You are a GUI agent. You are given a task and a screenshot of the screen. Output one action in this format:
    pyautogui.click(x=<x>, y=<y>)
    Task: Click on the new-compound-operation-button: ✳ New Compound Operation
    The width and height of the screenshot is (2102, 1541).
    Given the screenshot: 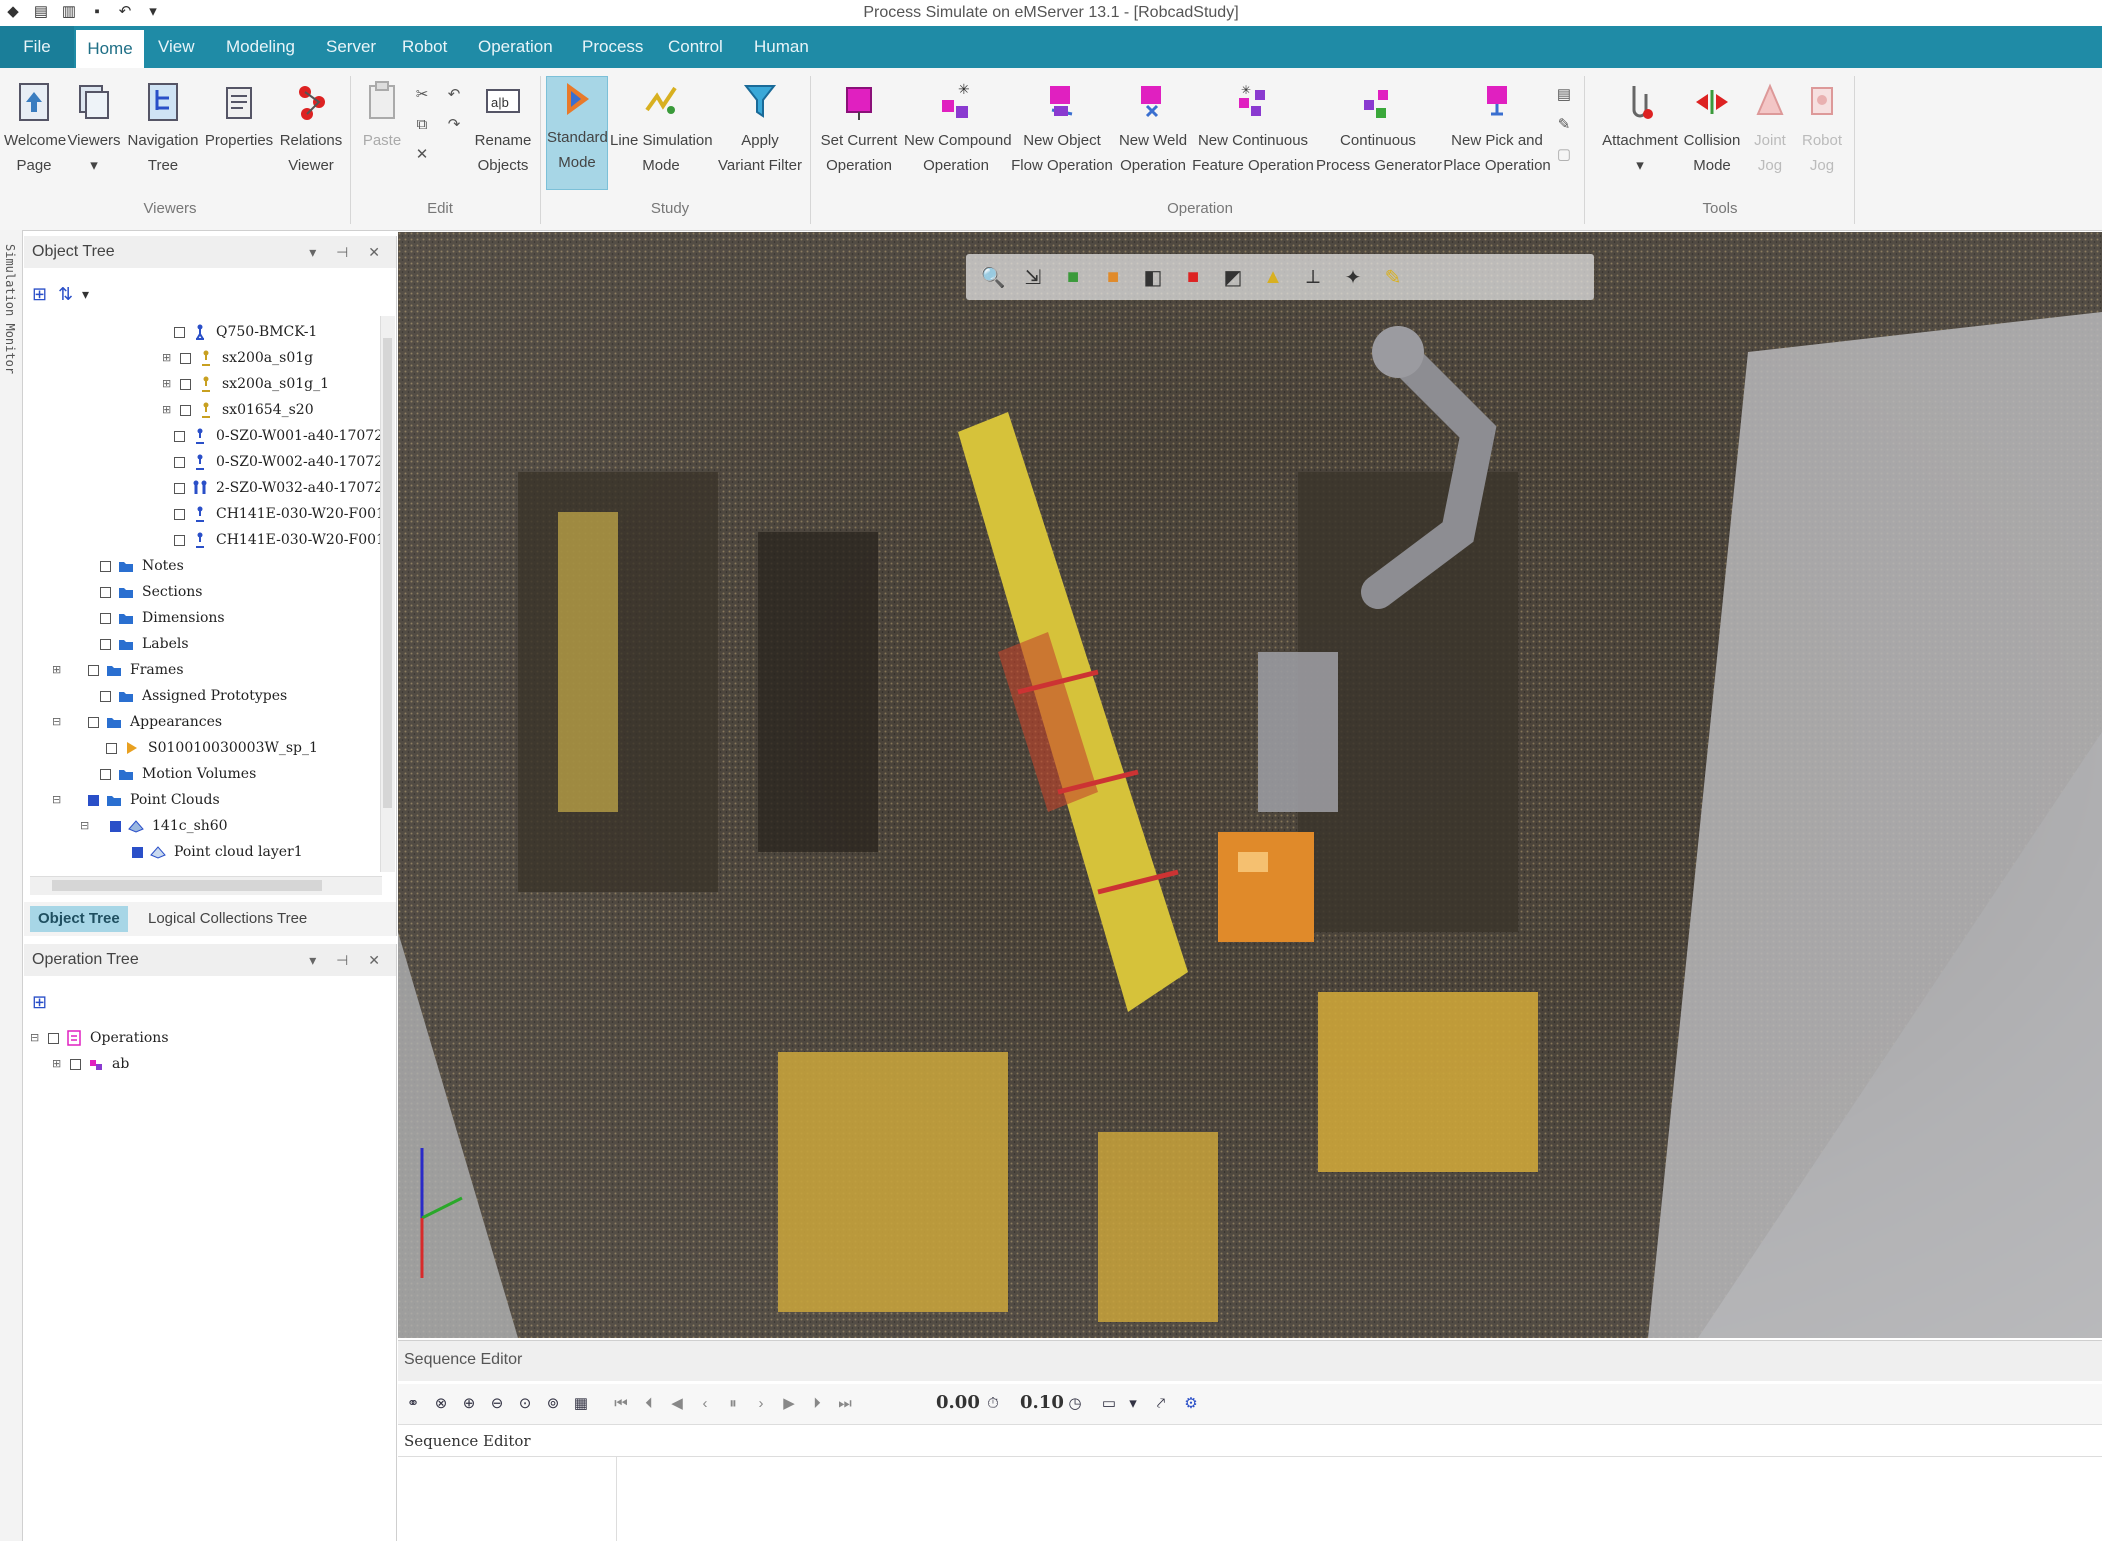 What is the action you would take?
    pyautogui.click(x=958, y=129)
    